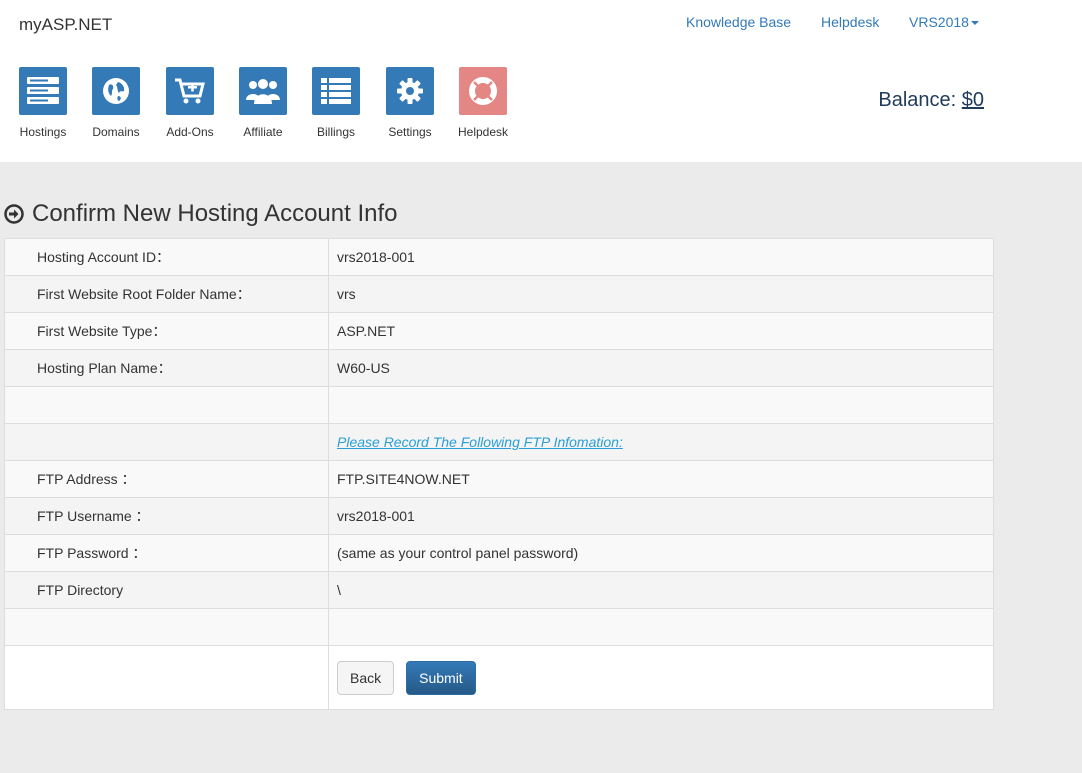 Image resolution: width=1082 pixels, height=773 pixels. What do you see at coordinates (850, 22) in the screenshot?
I see `helpdesk-link: Helpdesk` at bounding box center [850, 22].